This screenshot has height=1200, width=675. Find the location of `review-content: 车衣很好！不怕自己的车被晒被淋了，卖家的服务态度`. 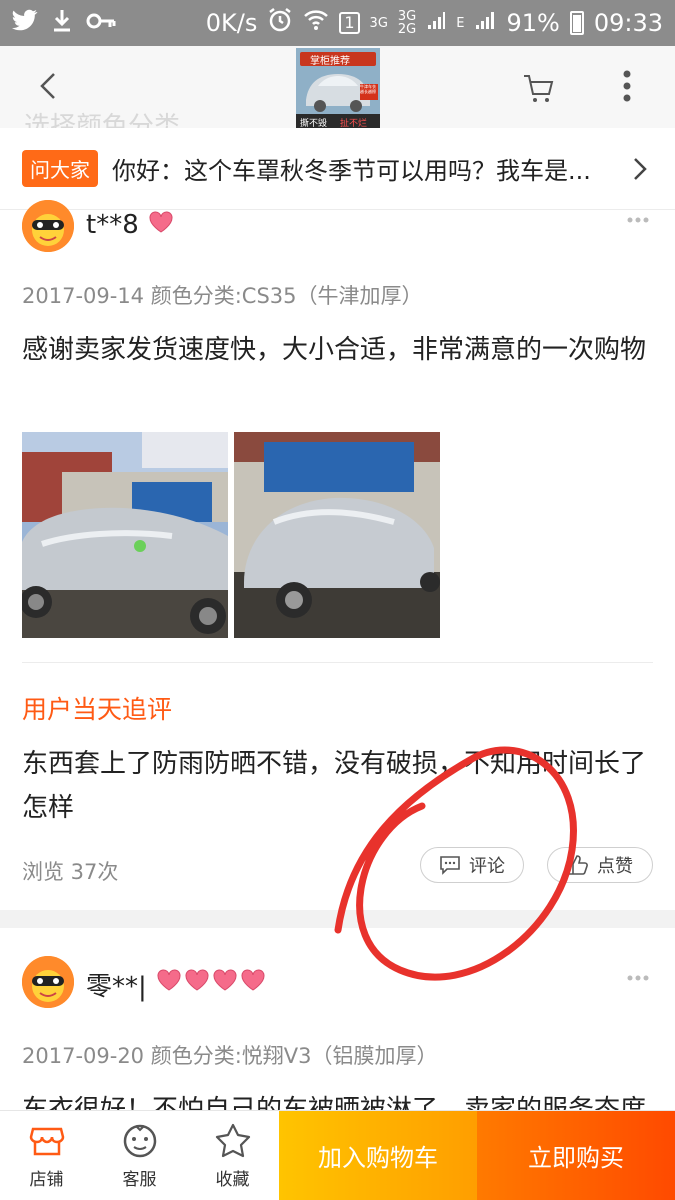

review-content: 车衣很好！不怕自己的车被晒被淋了，卖家的服务态度 is located at coordinates (334, 1102).